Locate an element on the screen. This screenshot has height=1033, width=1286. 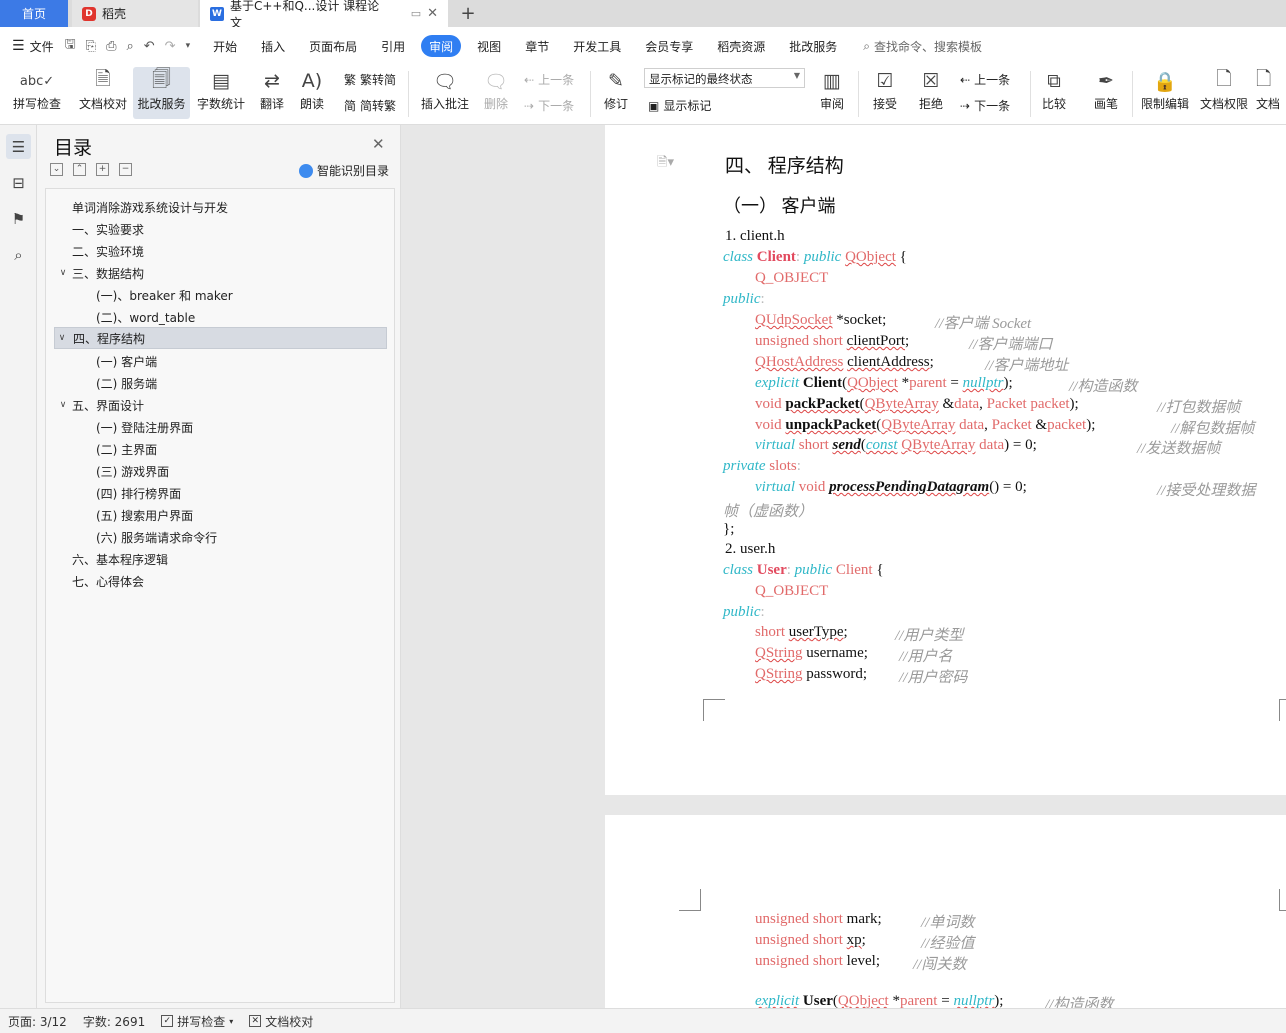
tab-home: 首页 is located at coordinates (34, 13).